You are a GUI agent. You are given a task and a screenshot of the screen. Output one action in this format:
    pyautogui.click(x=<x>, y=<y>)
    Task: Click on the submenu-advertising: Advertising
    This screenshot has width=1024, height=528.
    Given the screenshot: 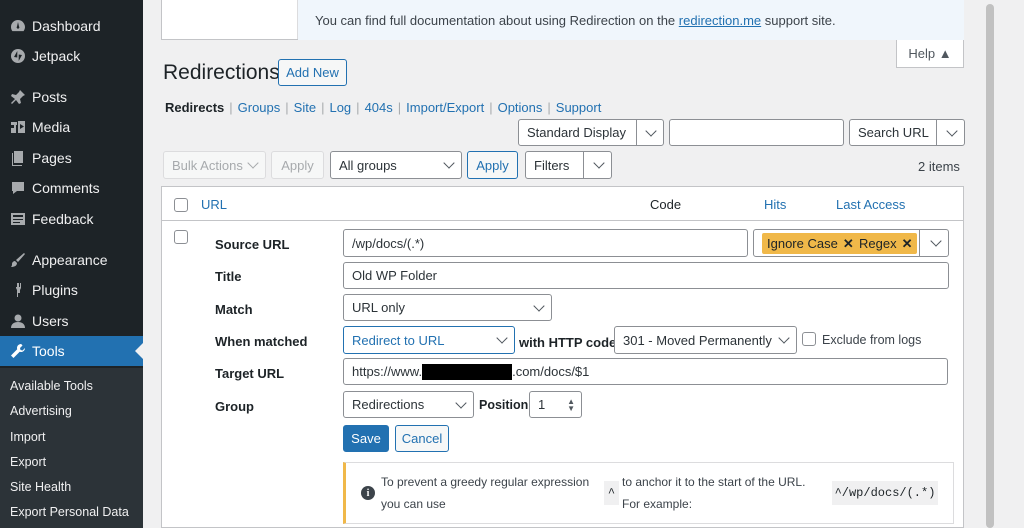 What is the action you would take?
    pyautogui.click(x=41, y=411)
    